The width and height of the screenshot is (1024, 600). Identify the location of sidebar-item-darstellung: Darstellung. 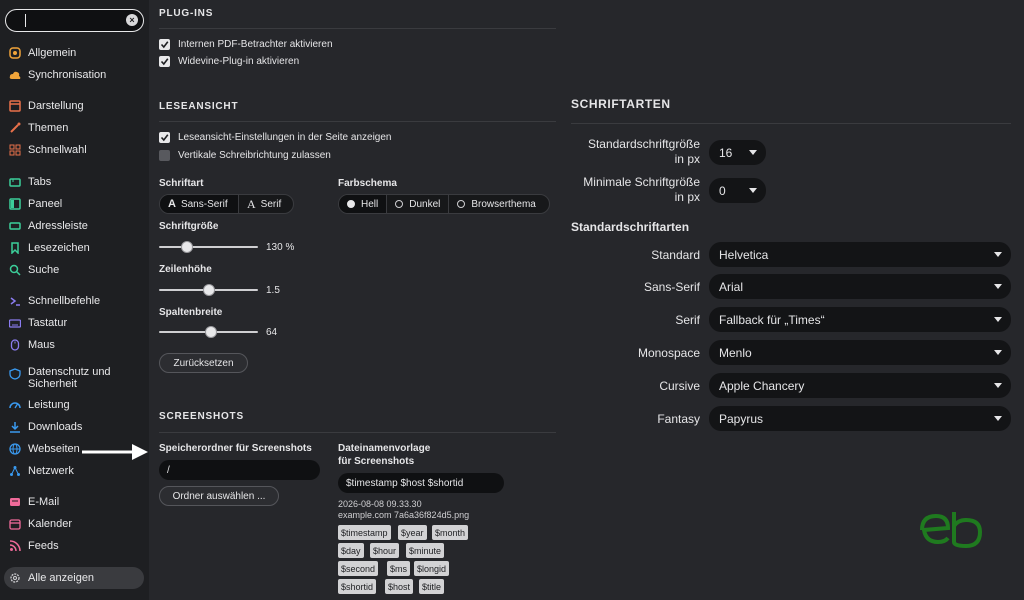
(46, 106).